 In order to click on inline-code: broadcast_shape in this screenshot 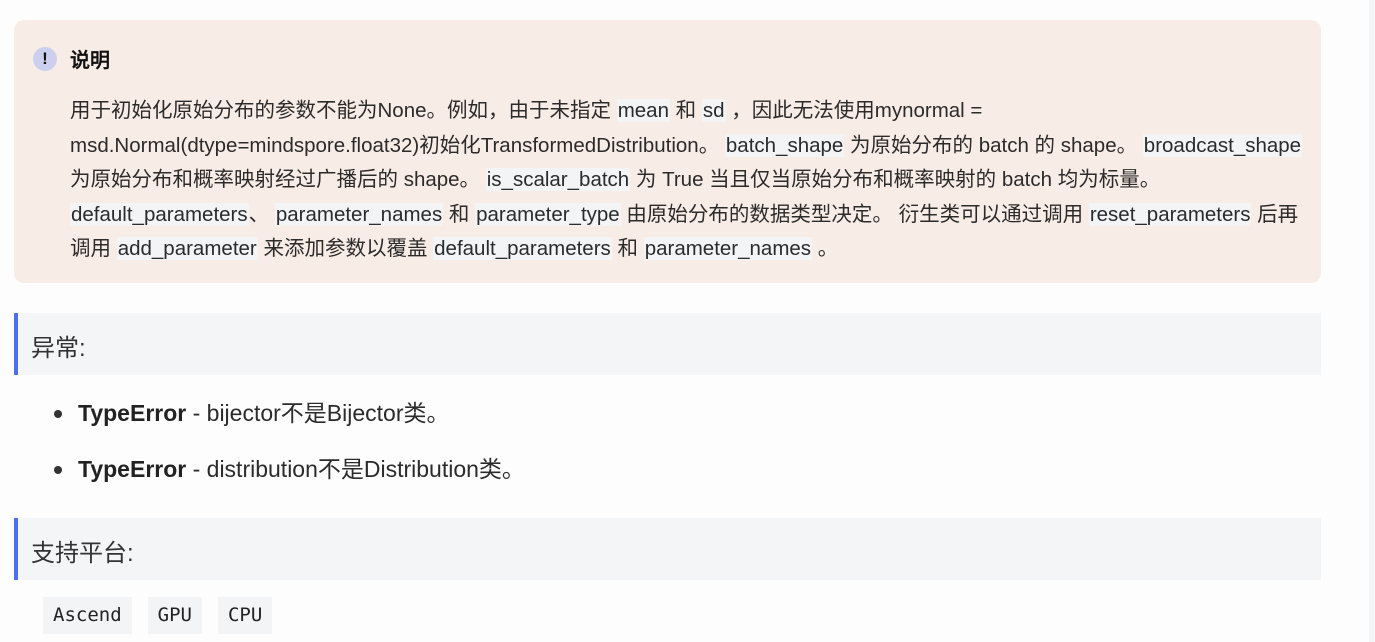, I will do `click(1222, 145)`.